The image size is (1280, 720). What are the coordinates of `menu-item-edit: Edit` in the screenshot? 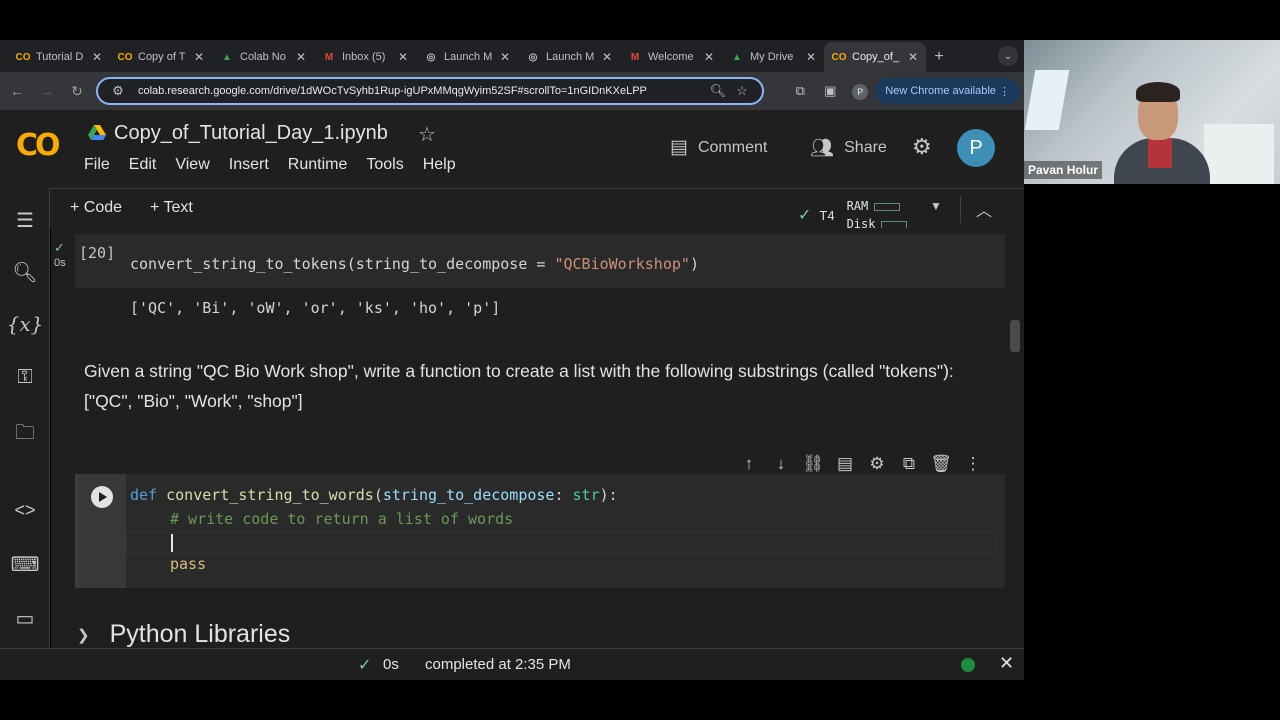 It's located at (143, 165).